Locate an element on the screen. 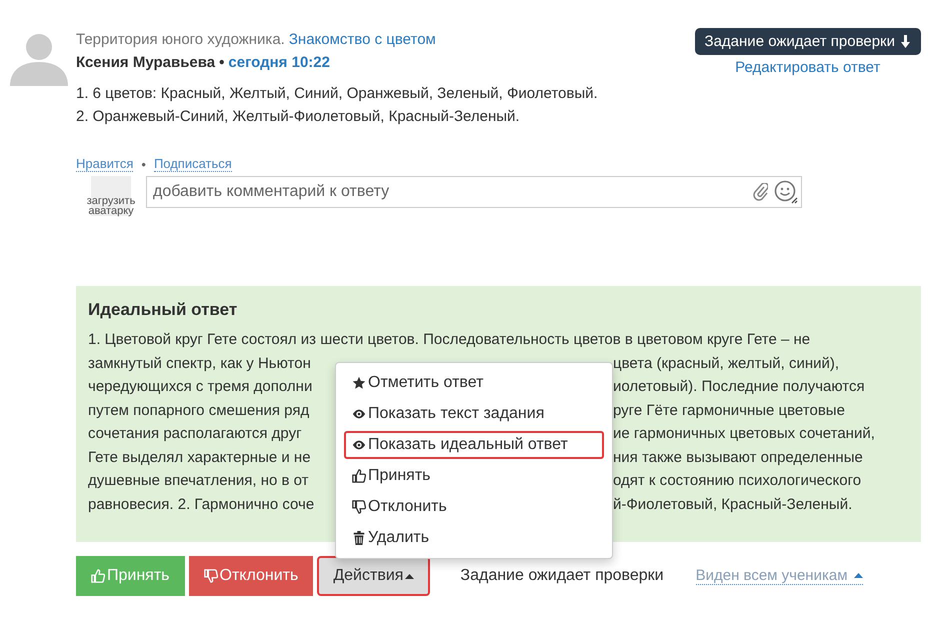 The width and height of the screenshot is (947, 628). ideal-answer-text: руге Гёте гармоничные цветовые is located at coordinates (729, 410).